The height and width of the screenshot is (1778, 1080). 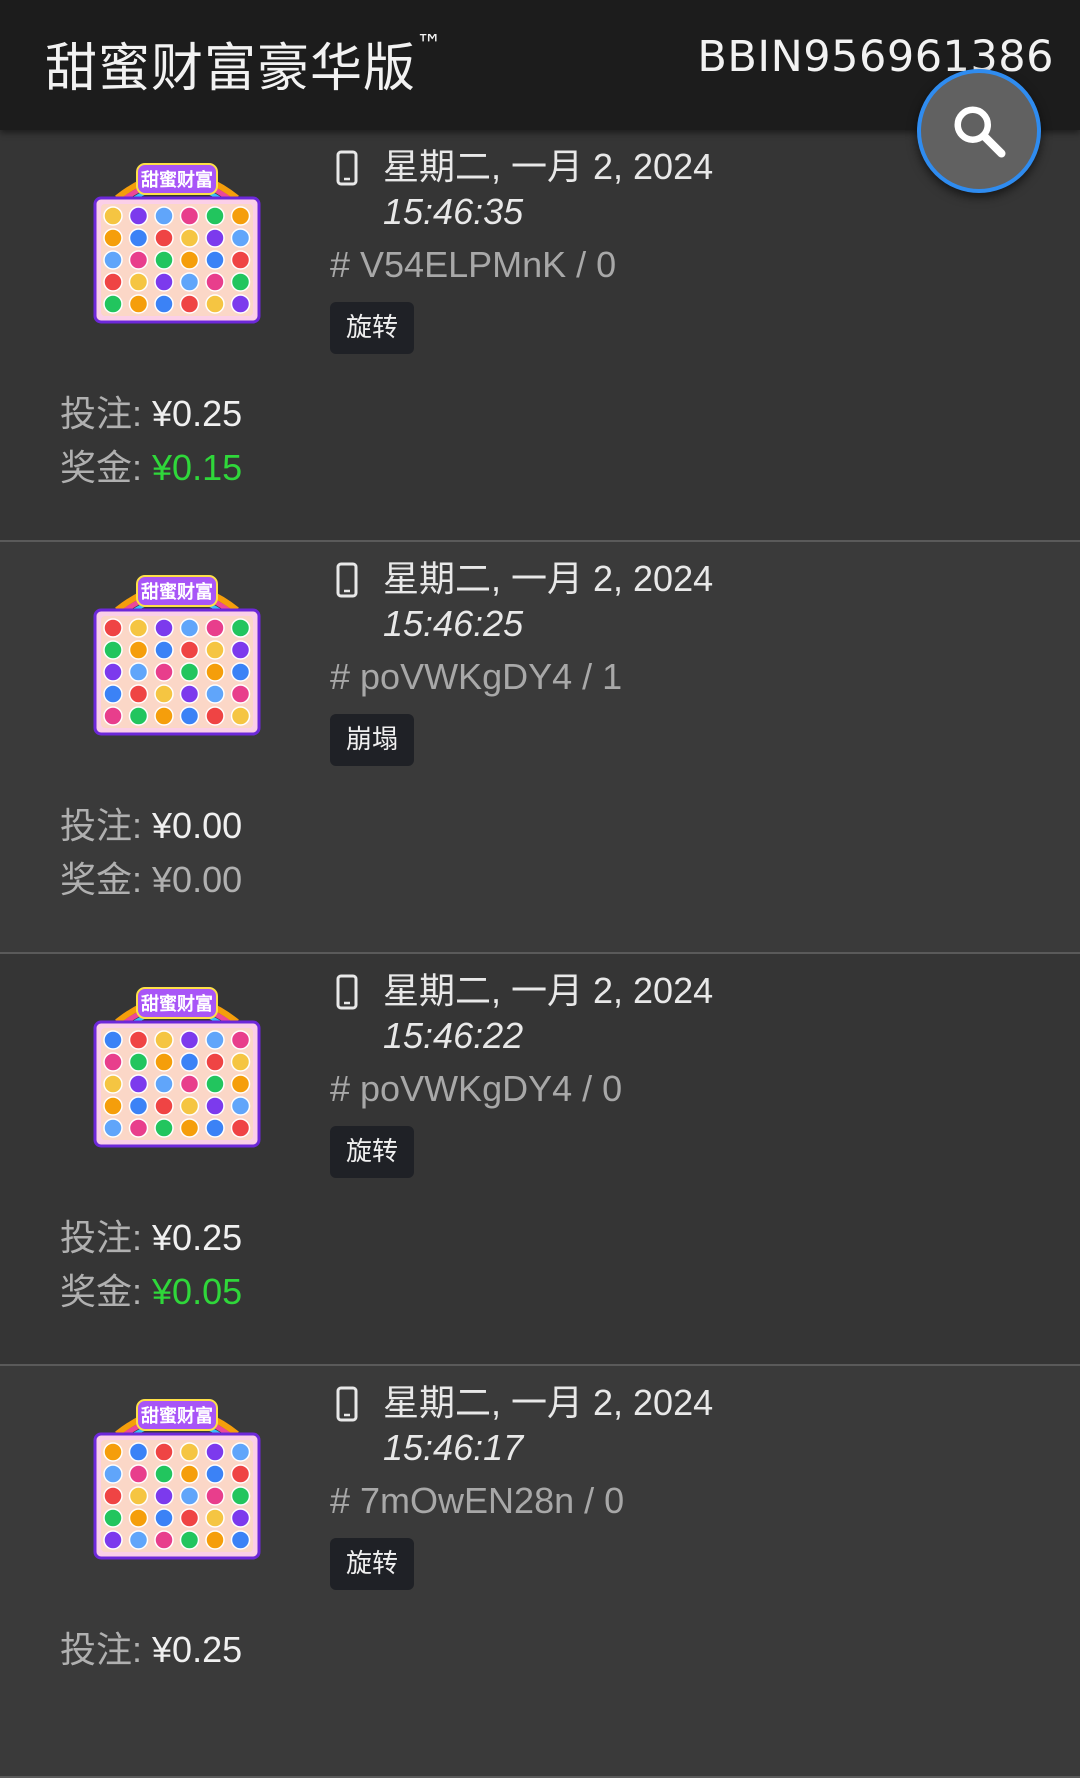 I want to click on search-icon, so click(x=980, y=132).